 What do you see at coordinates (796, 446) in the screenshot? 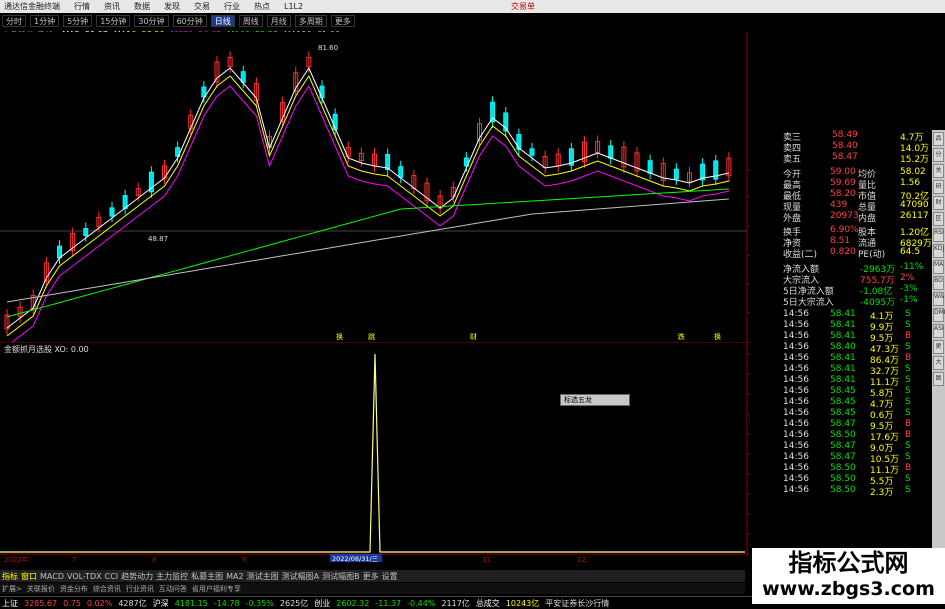
I see `tick-row-12-cell-0: 14:56` at bounding box center [796, 446].